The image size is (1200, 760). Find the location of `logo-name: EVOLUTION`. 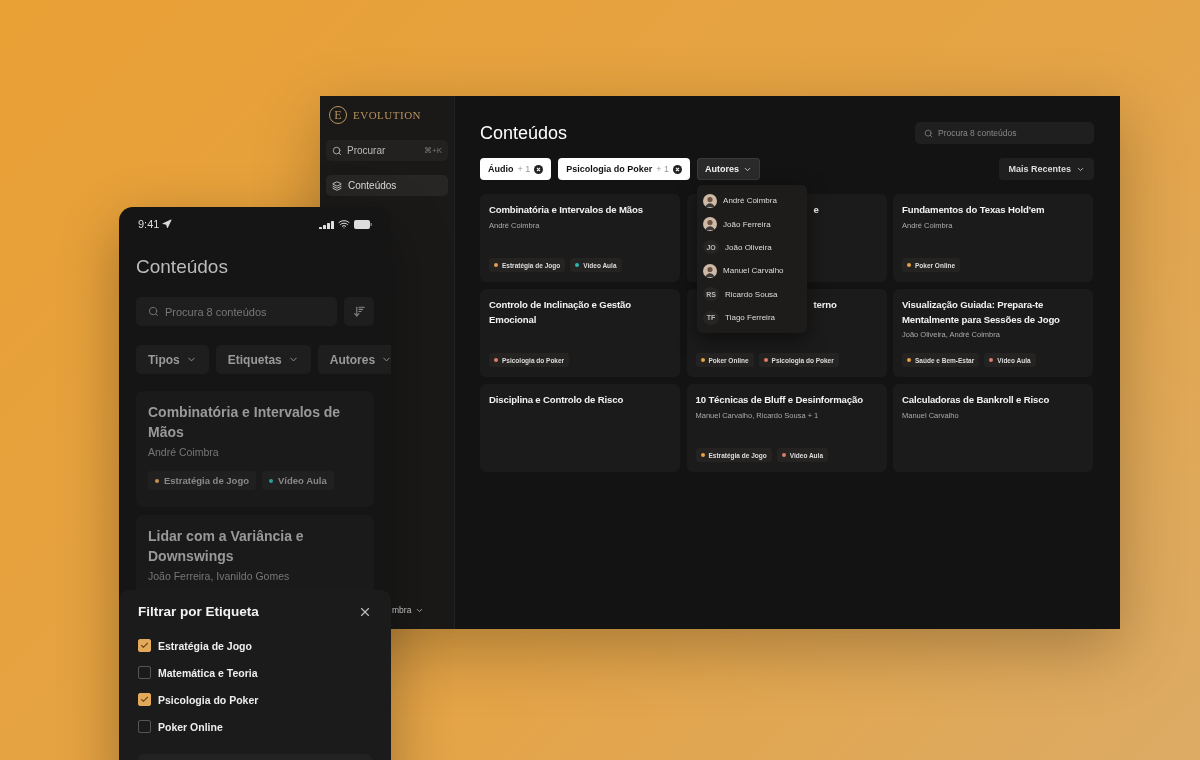

logo-name: EVOLUTION is located at coordinates (387, 115).